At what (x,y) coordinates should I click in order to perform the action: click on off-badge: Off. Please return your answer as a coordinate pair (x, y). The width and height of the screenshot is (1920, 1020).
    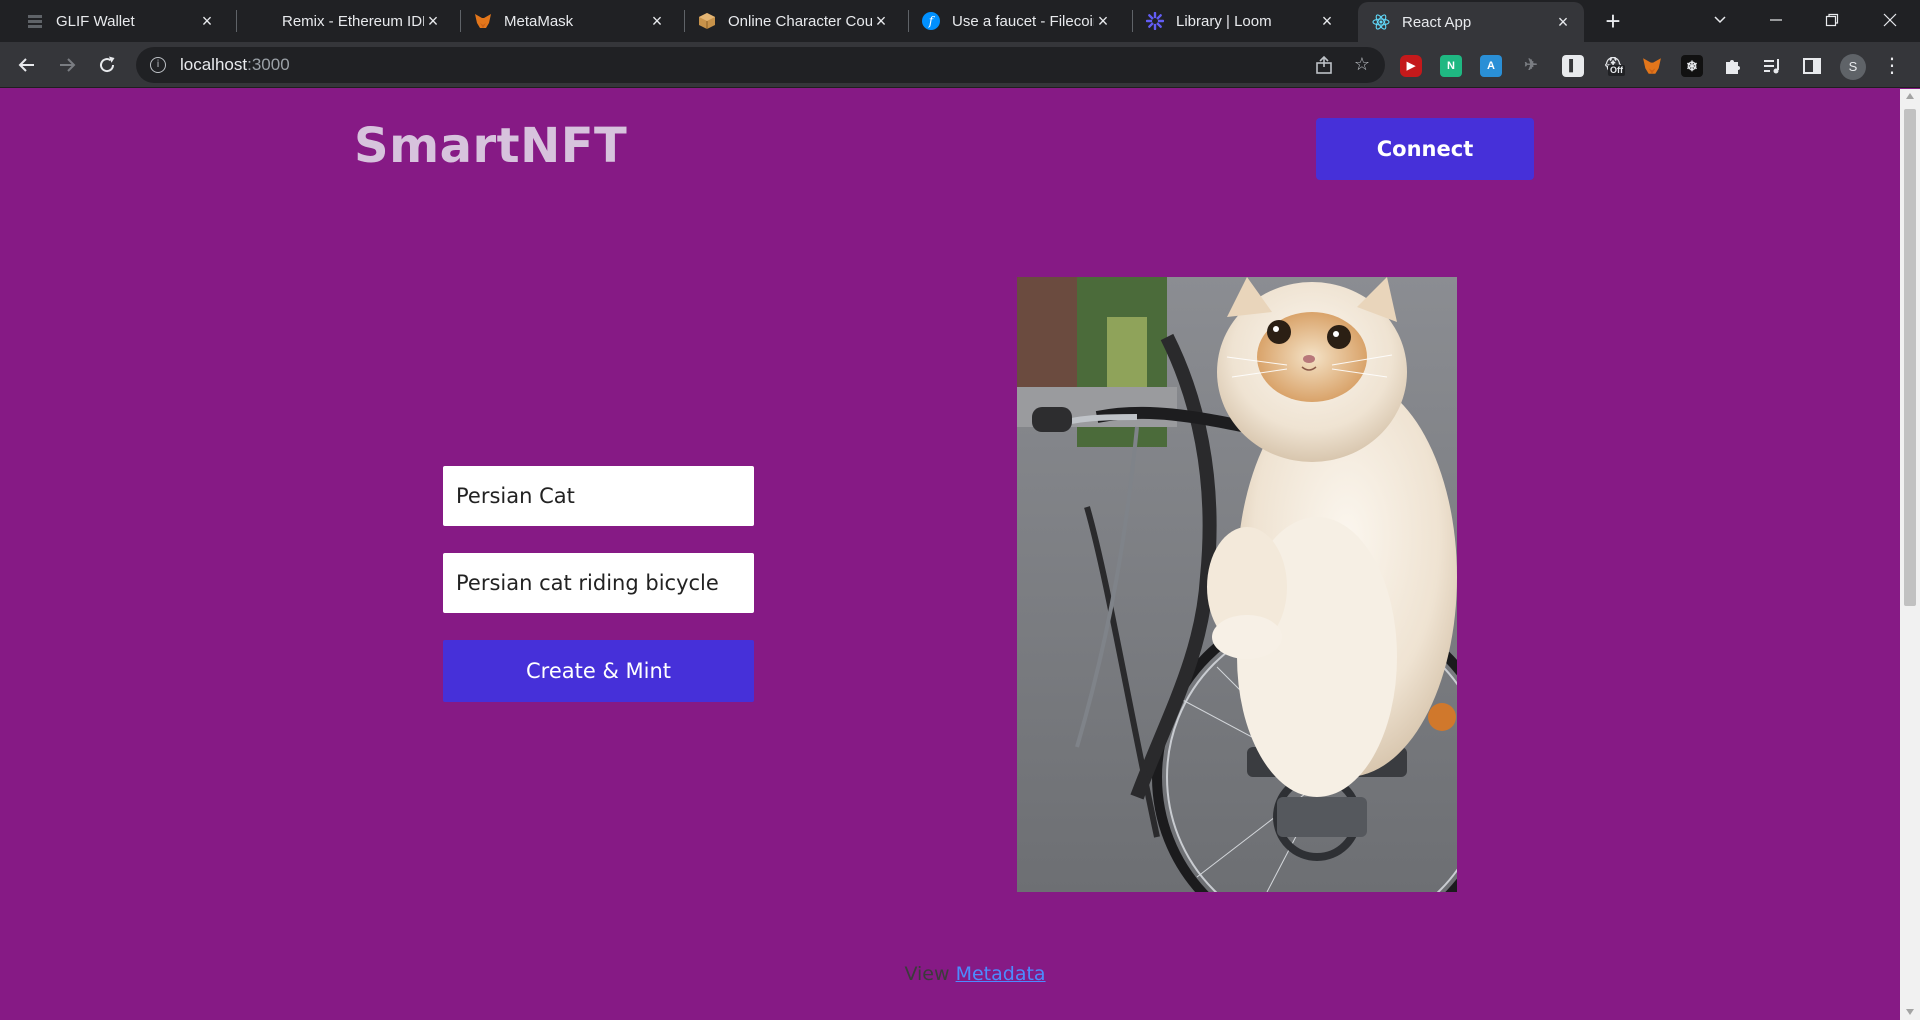
    Looking at the image, I should click on (1616, 70).